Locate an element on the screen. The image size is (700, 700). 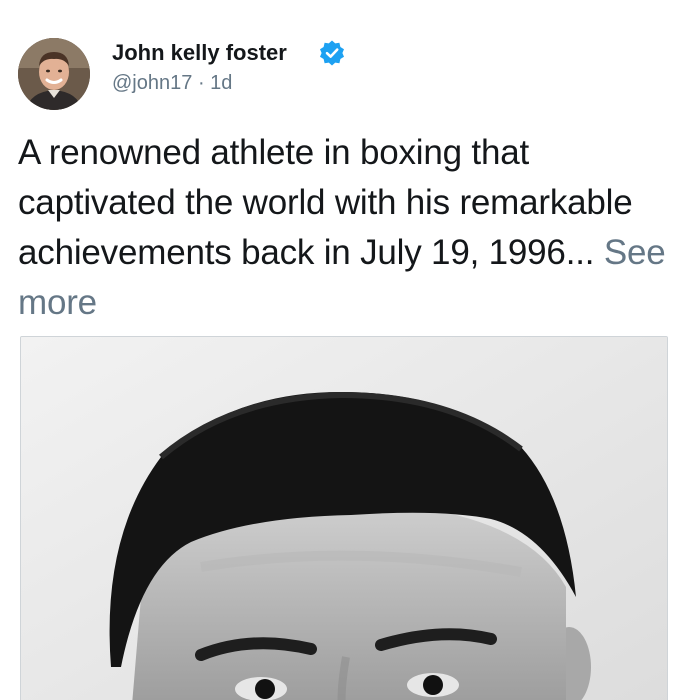
author-avatar is located at coordinates (54, 74).